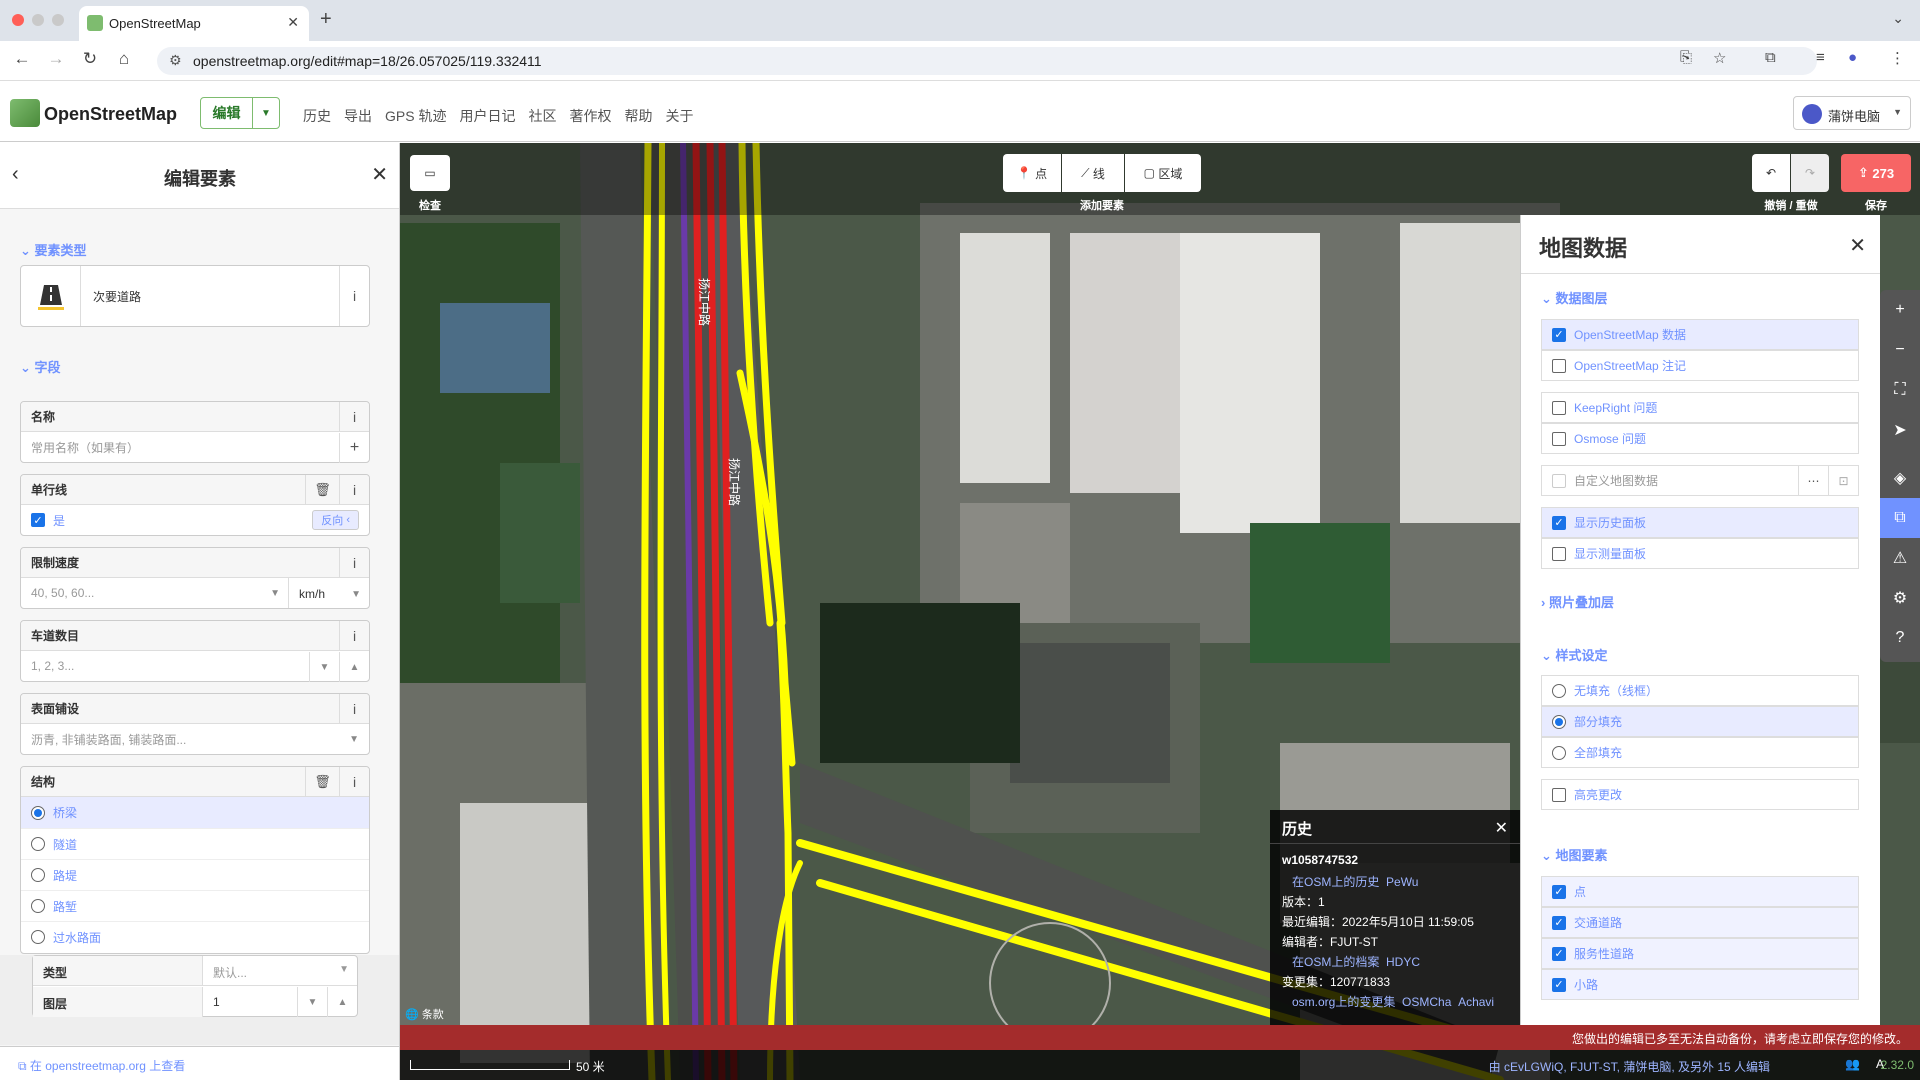 The height and width of the screenshot is (1080, 1920). What do you see at coordinates (1700, 365) in the screenshot?
I see `layer-osm-notes: OpenStreetMap 注记` at bounding box center [1700, 365].